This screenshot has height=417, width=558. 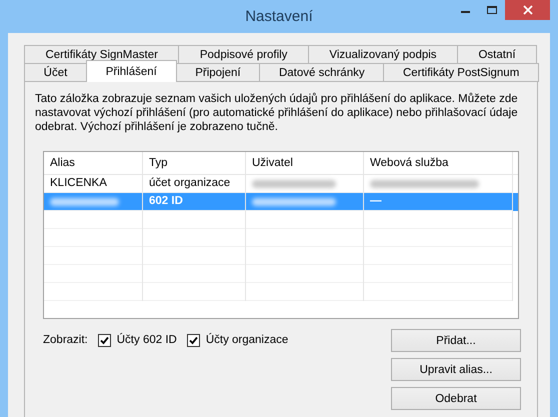 I want to click on table-cell: 602 ID, so click(x=166, y=201).